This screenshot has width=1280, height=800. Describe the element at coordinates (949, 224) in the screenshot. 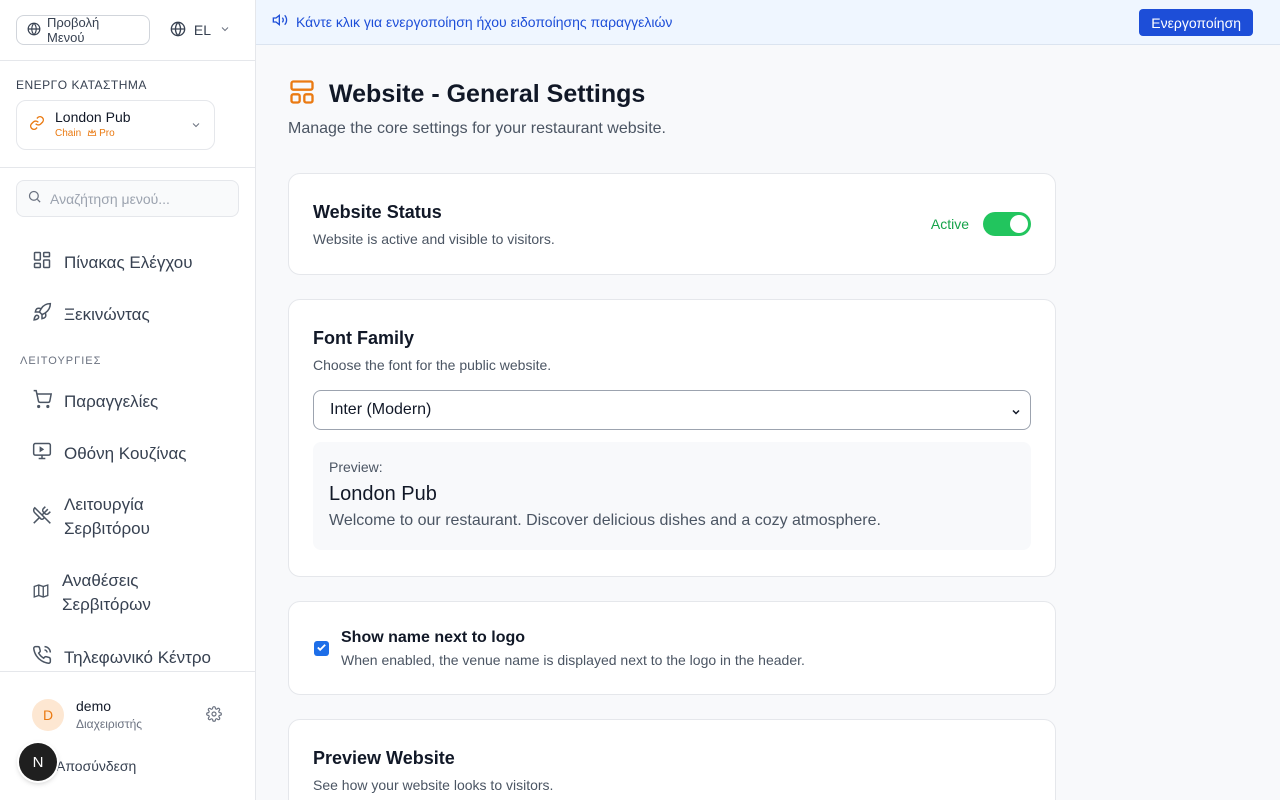

I see `status-label: Active` at that location.